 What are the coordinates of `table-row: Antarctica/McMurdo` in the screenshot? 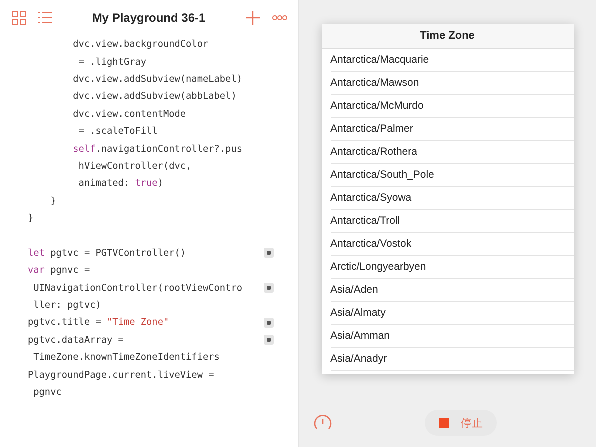 It's located at (452, 106).